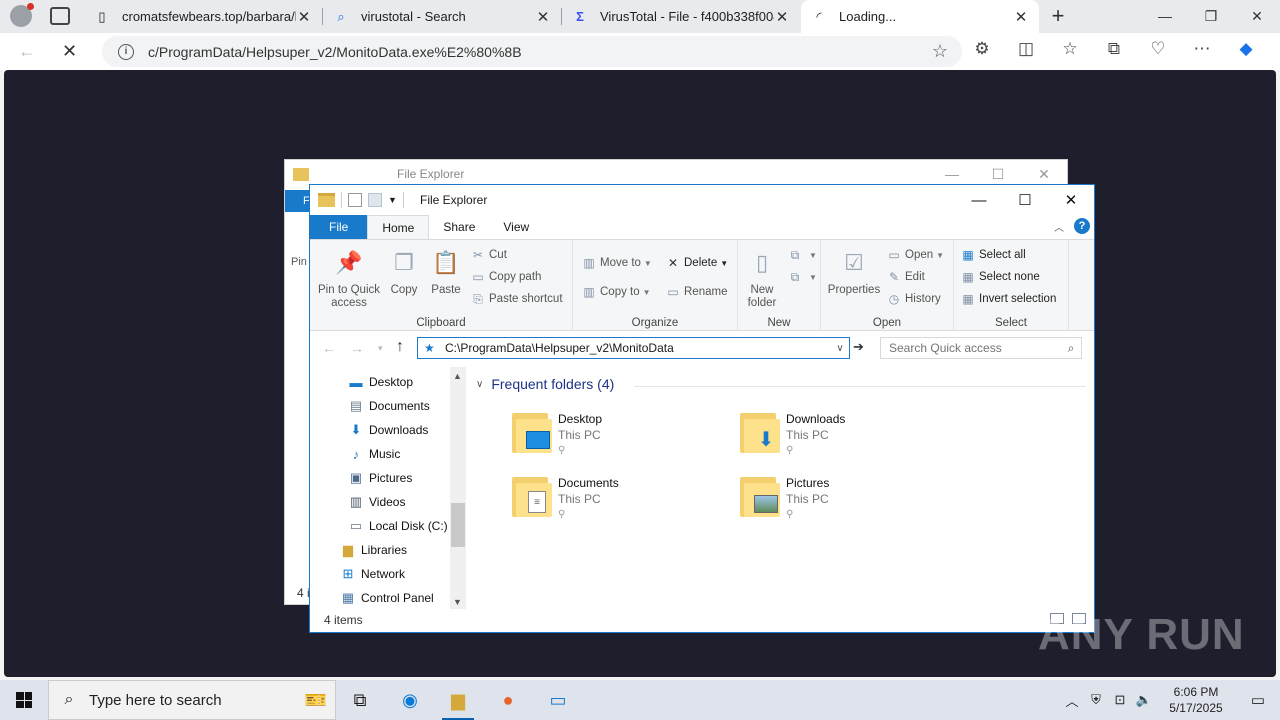  Describe the element at coordinates (1072, 700) in the screenshot. I see `chevron-up-icon: ︿` at that location.